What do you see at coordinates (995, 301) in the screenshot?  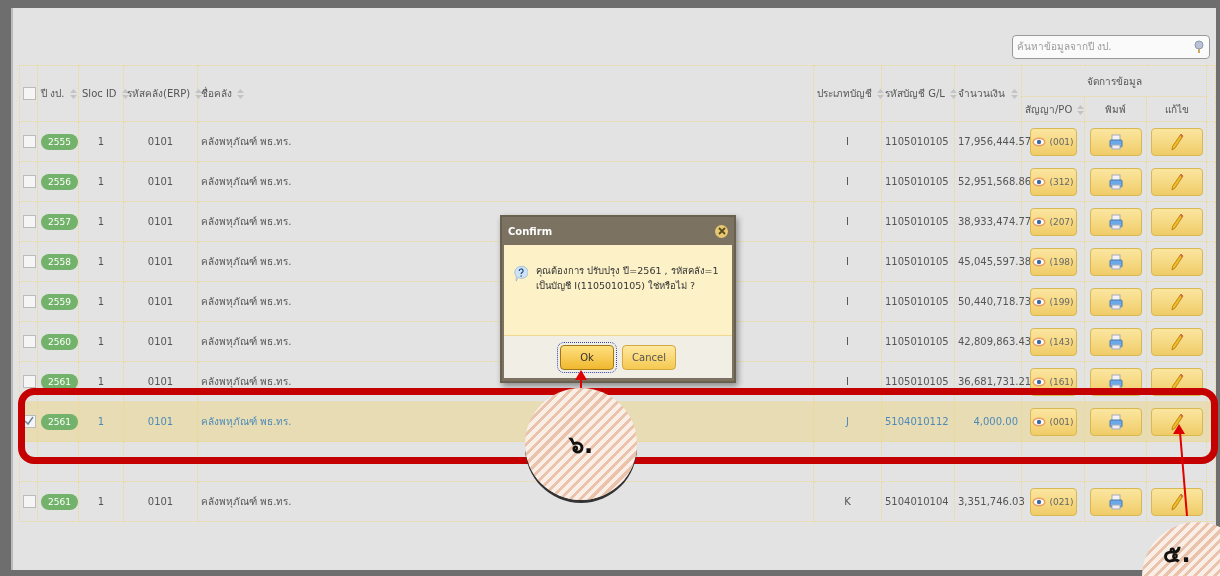 I see `table-cell: 50,440,718.73` at bounding box center [995, 301].